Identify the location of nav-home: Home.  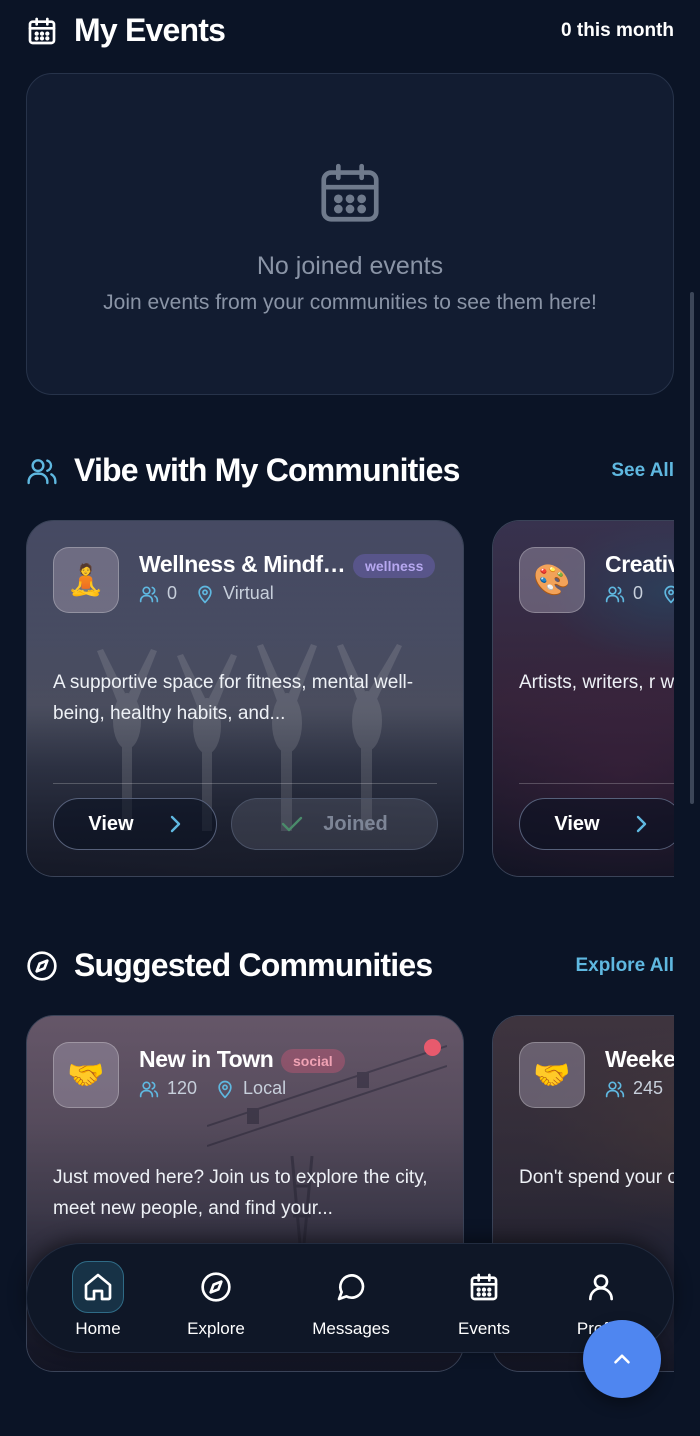
(98, 1299).